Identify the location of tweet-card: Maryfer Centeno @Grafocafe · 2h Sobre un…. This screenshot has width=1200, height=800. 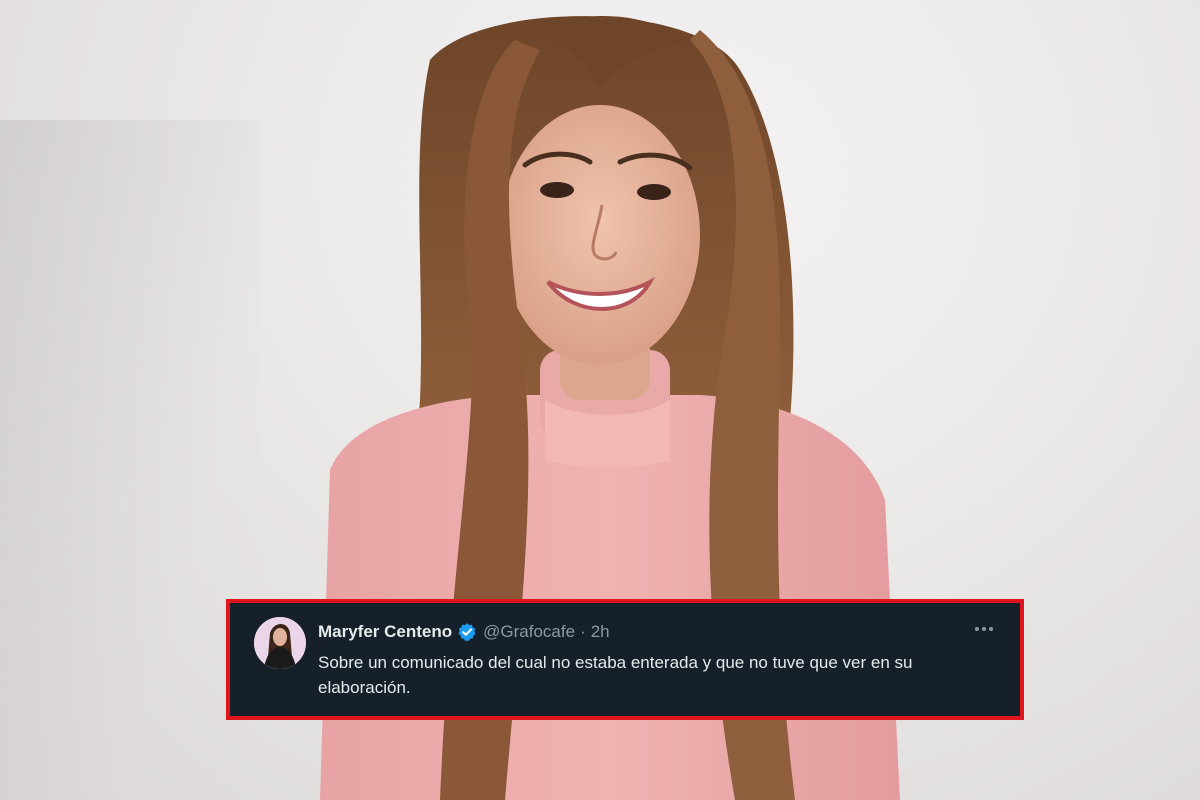
(625, 659).